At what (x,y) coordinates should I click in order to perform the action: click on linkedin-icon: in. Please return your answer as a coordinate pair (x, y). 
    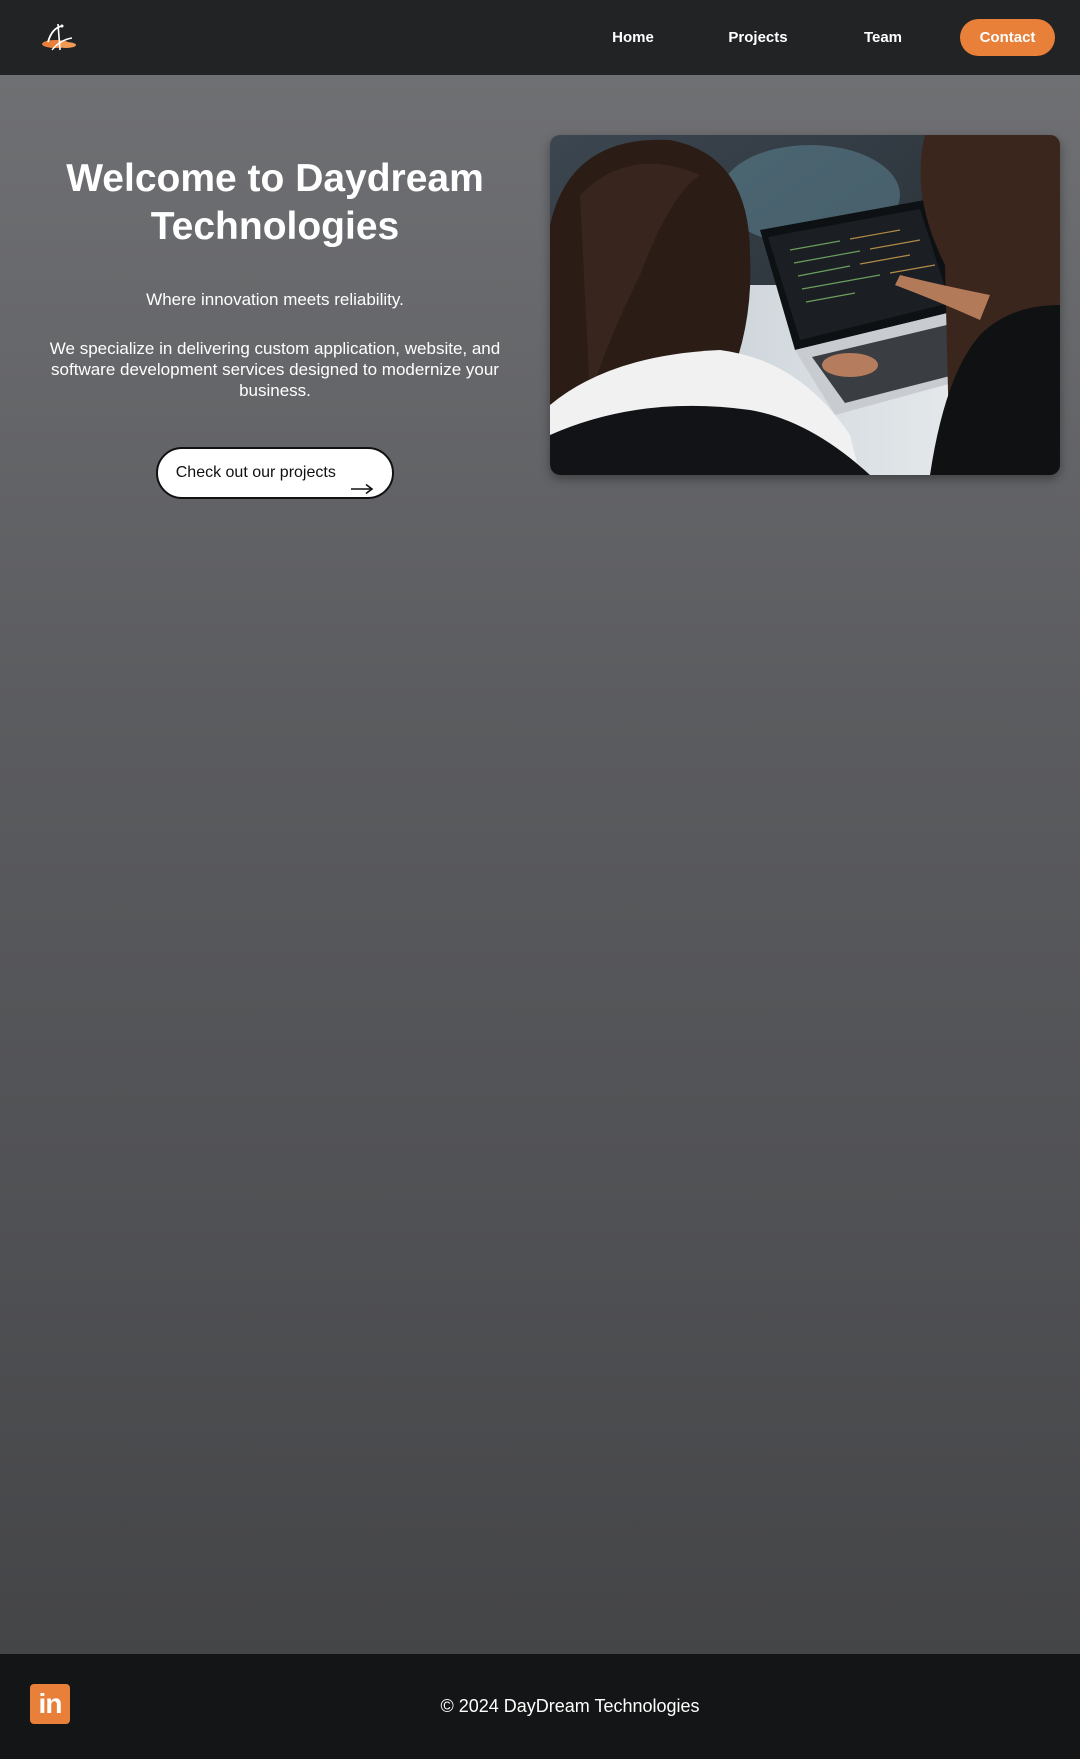
    Looking at the image, I should click on (50, 1704).